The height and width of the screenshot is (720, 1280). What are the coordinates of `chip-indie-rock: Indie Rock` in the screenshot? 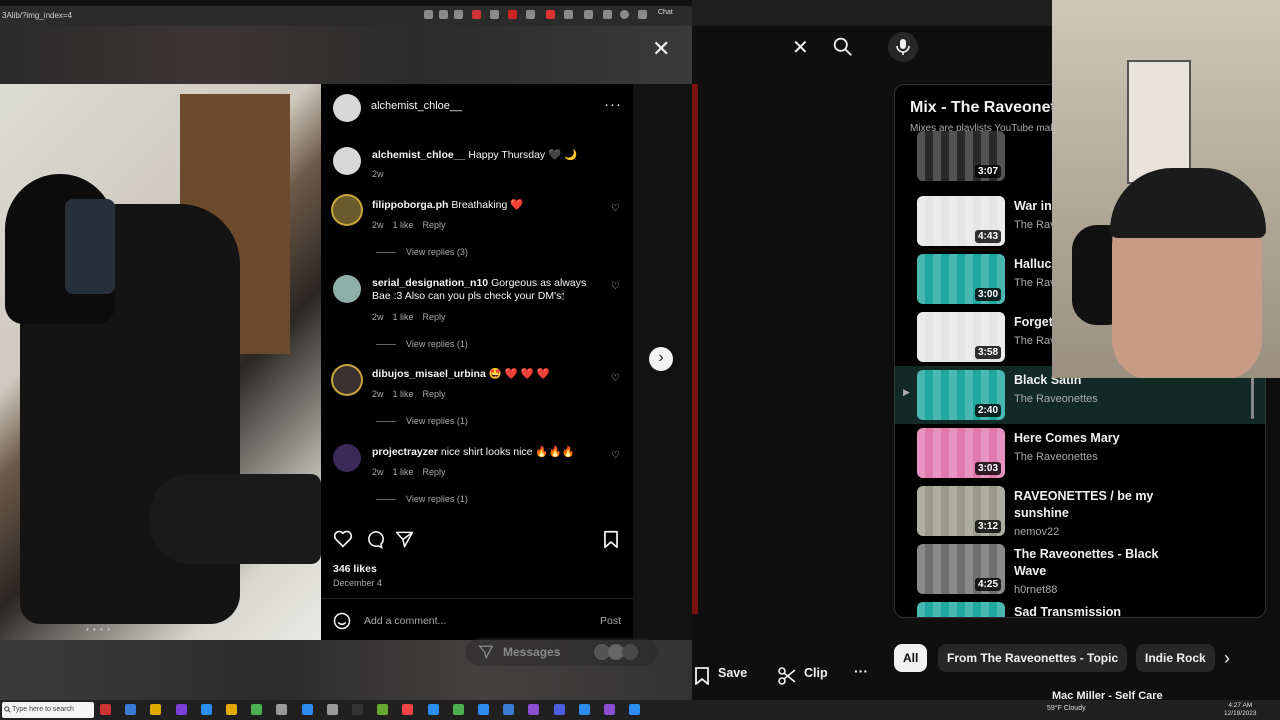 It's located at (1175, 658).